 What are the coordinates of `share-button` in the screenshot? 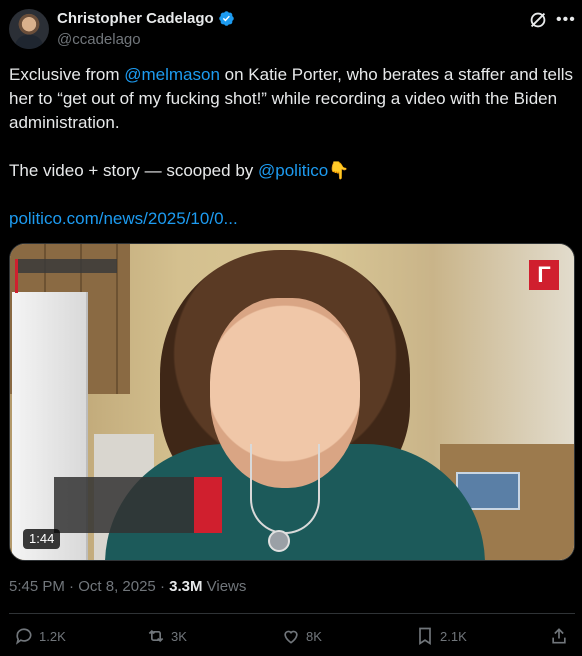 It's located at (559, 636).